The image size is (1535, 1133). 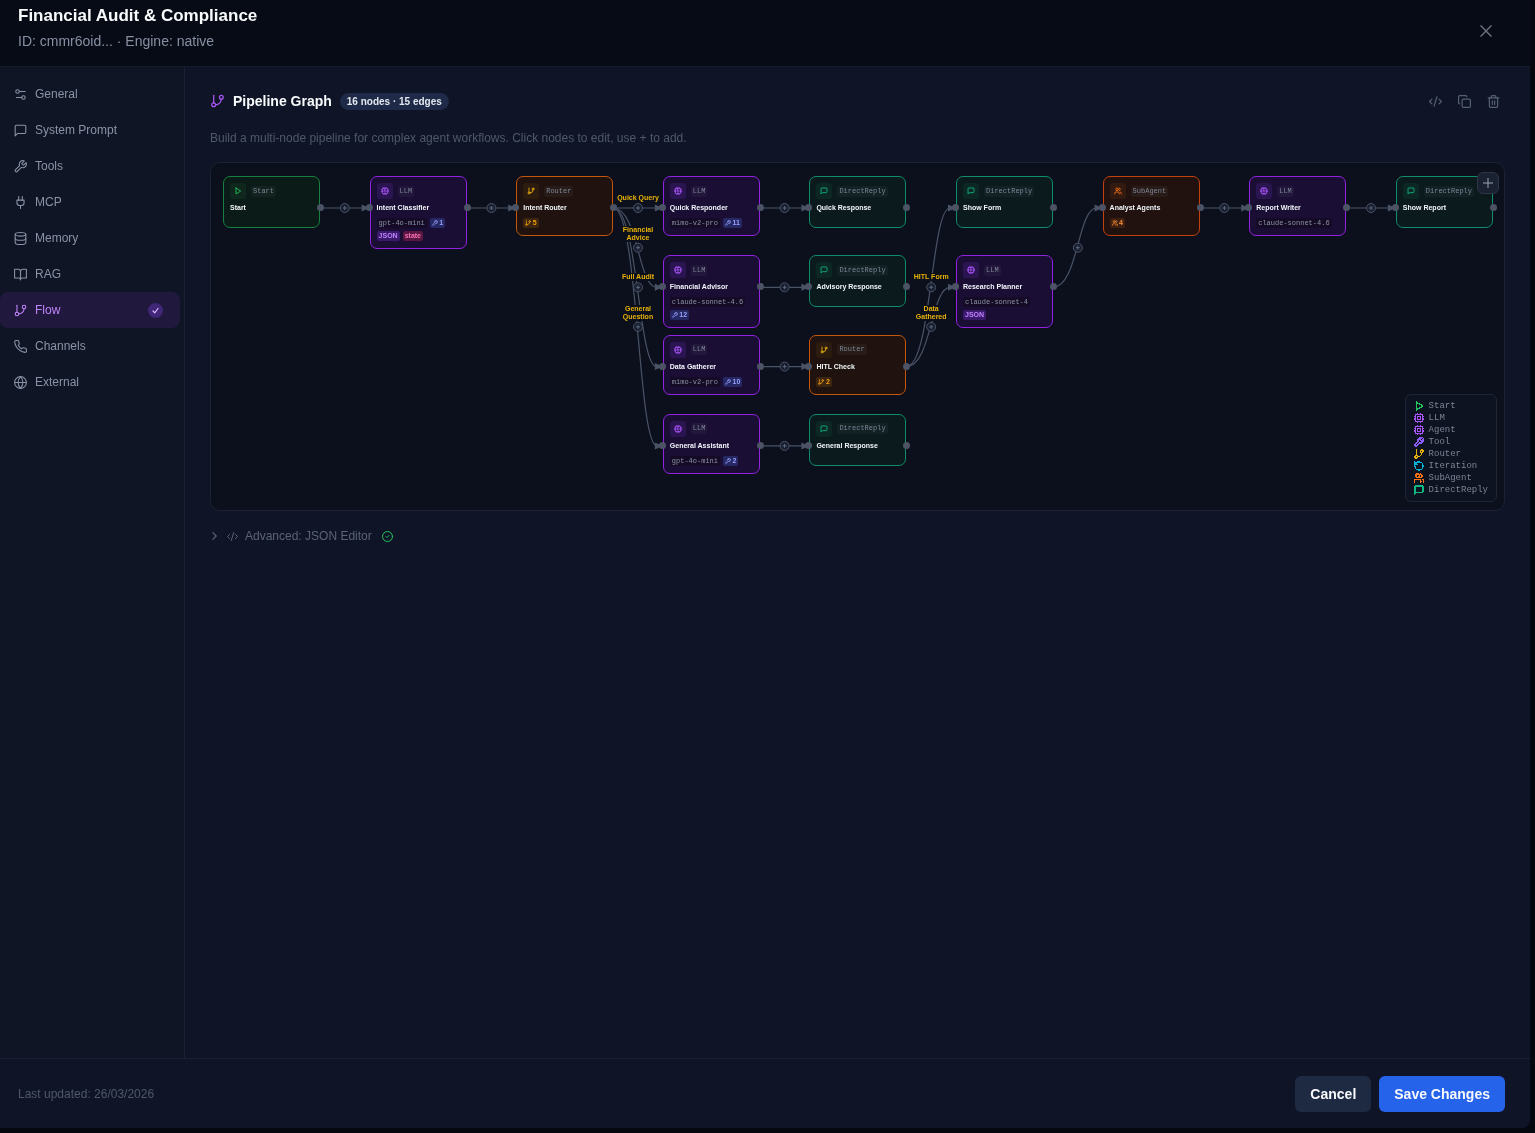 What do you see at coordinates (90, 238) in the screenshot?
I see `sidebar-item: Memory` at bounding box center [90, 238].